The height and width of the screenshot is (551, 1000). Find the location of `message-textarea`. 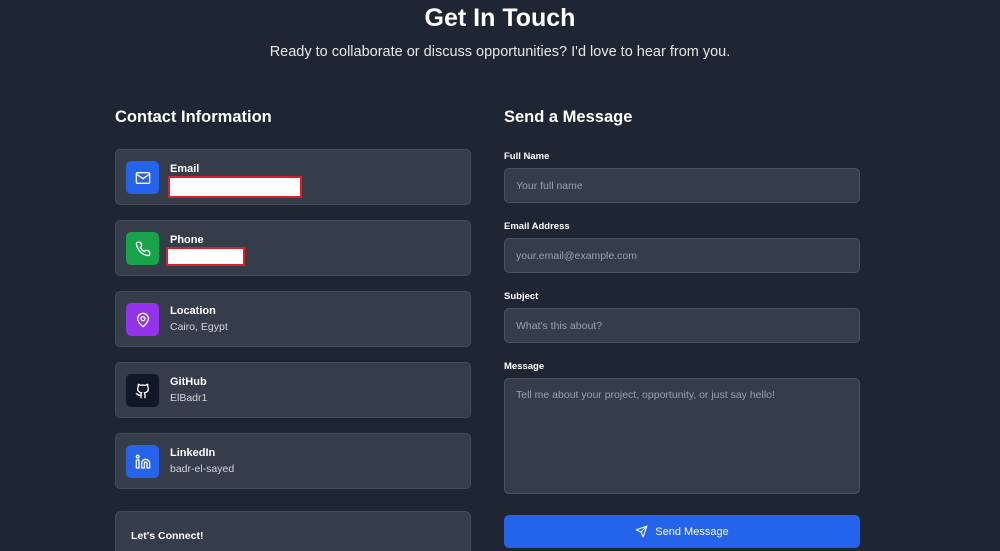

message-textarea is located at coordinates (682, 436).